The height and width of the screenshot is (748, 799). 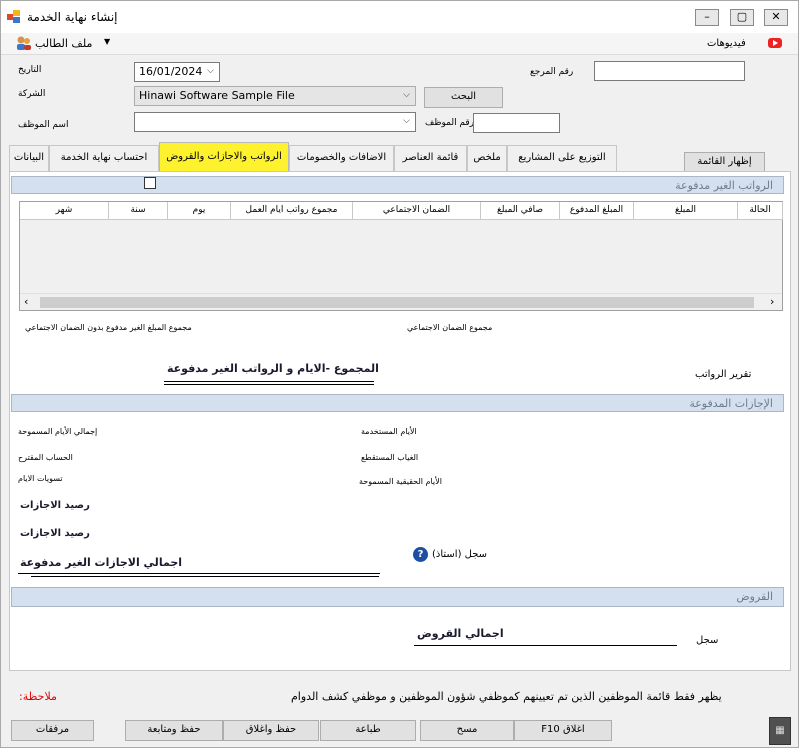 I want to click on unpaid-leaves-total: اجمالي الاجازات الغير مدفوعة, so click(x=101, y=562).